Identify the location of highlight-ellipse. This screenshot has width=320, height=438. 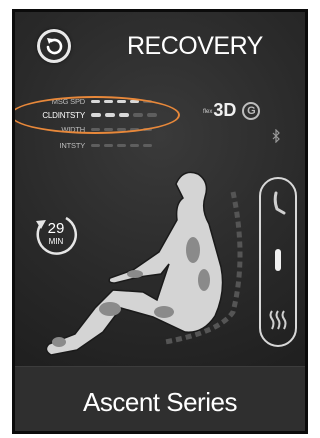
(97, 115).